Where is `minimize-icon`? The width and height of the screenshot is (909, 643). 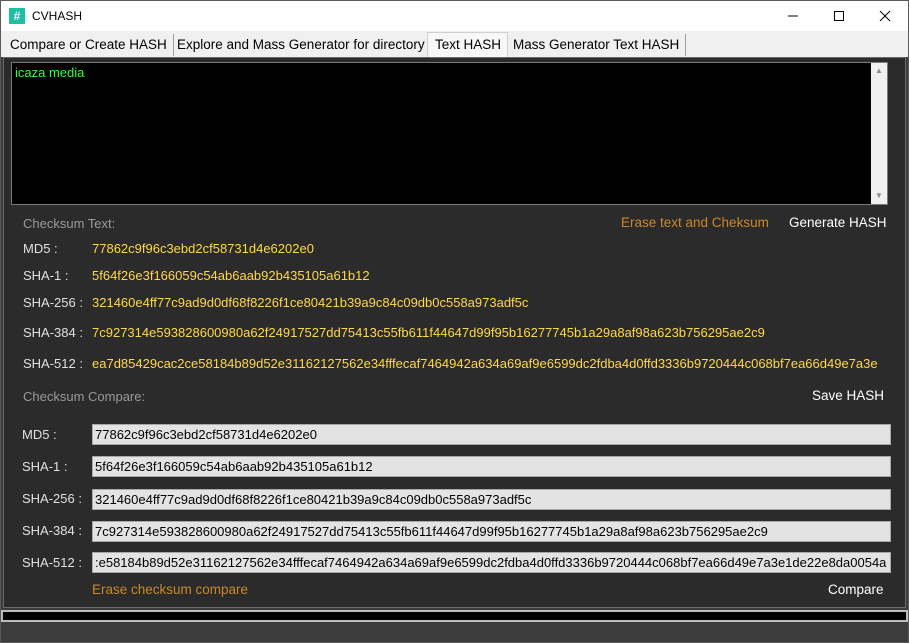 minimize-icon is located at coordinates (793, 16).